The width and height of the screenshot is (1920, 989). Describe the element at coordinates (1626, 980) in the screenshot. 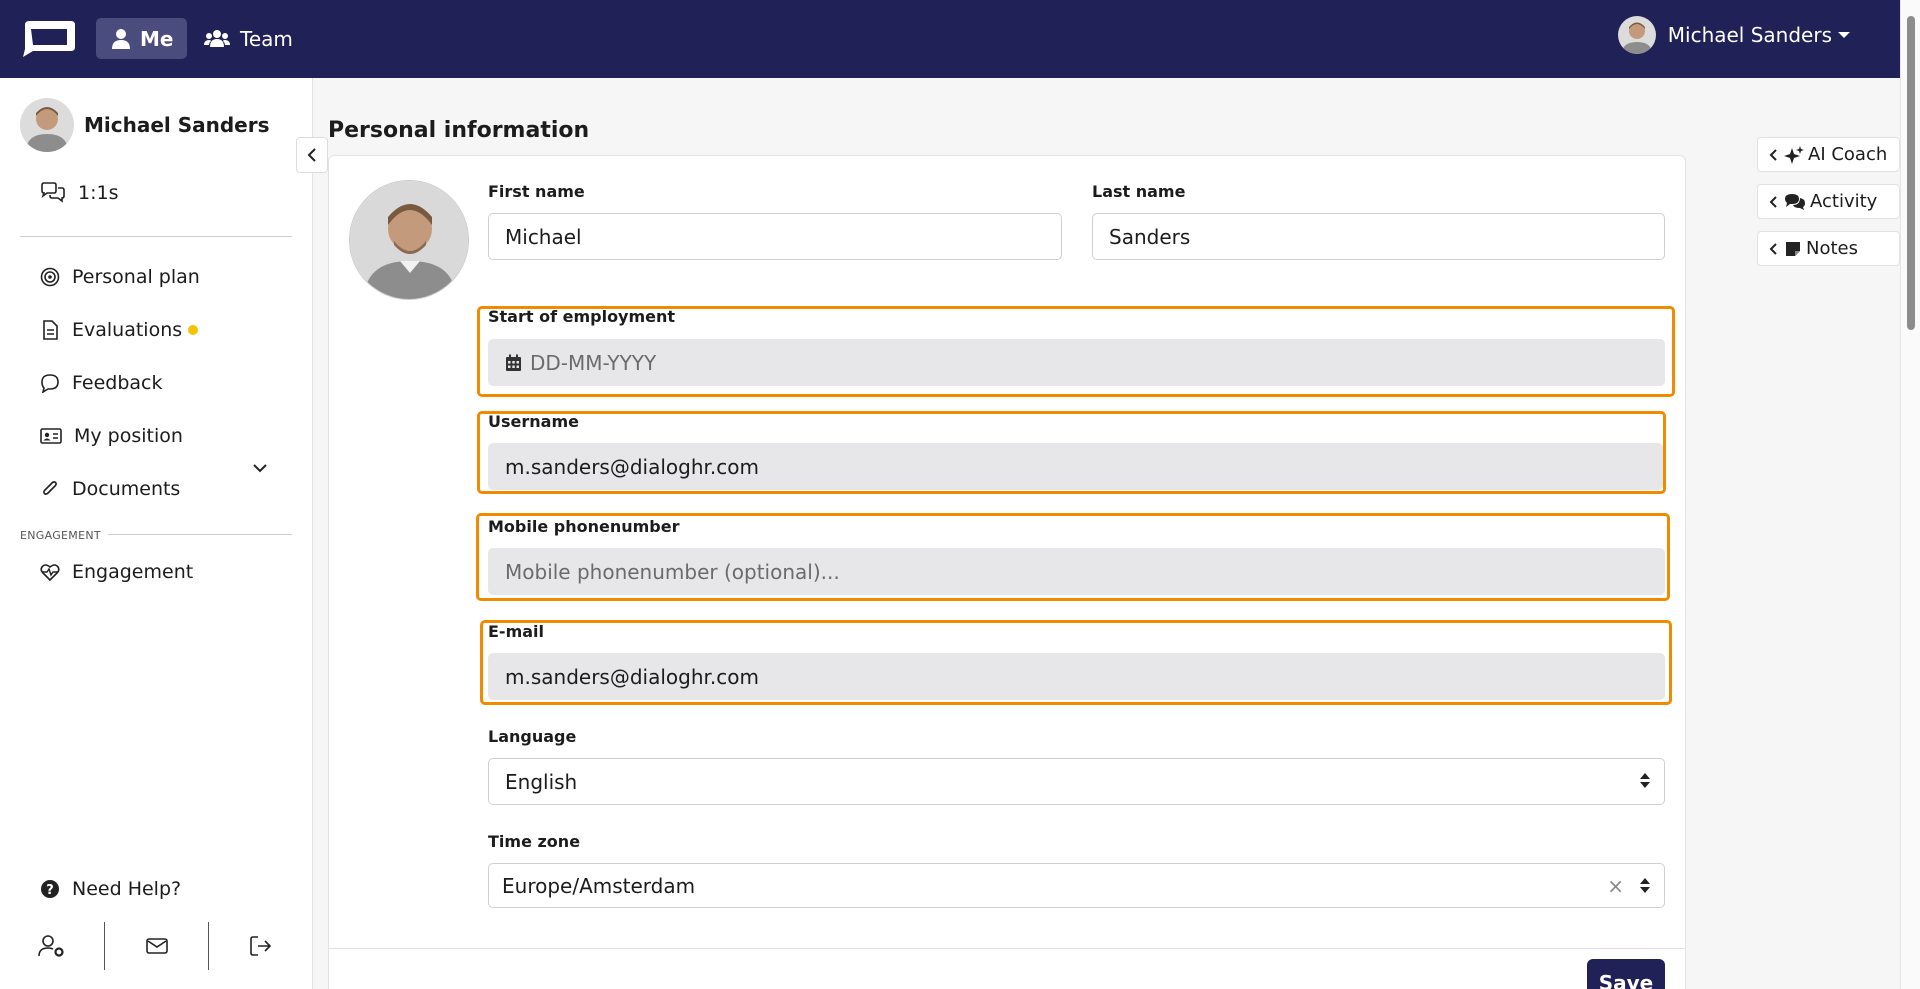

I see `save-label: Save` at that location.